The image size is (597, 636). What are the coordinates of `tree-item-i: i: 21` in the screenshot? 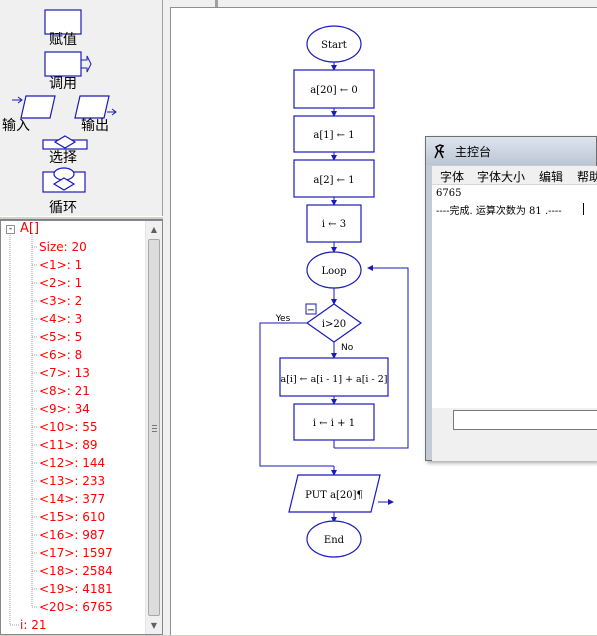 It's located at (33, 625).